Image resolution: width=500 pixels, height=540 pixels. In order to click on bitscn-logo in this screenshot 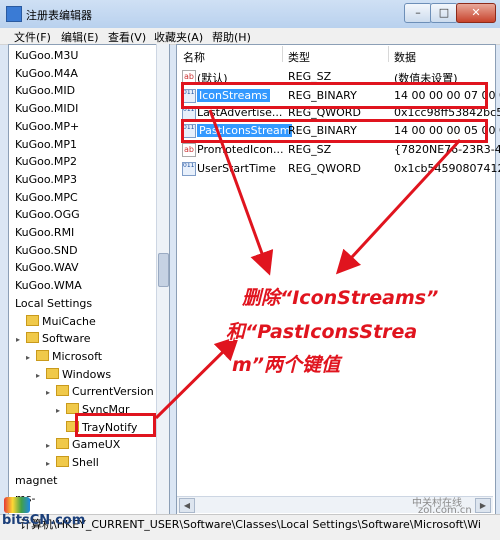, I will do `click(17, 505)`.